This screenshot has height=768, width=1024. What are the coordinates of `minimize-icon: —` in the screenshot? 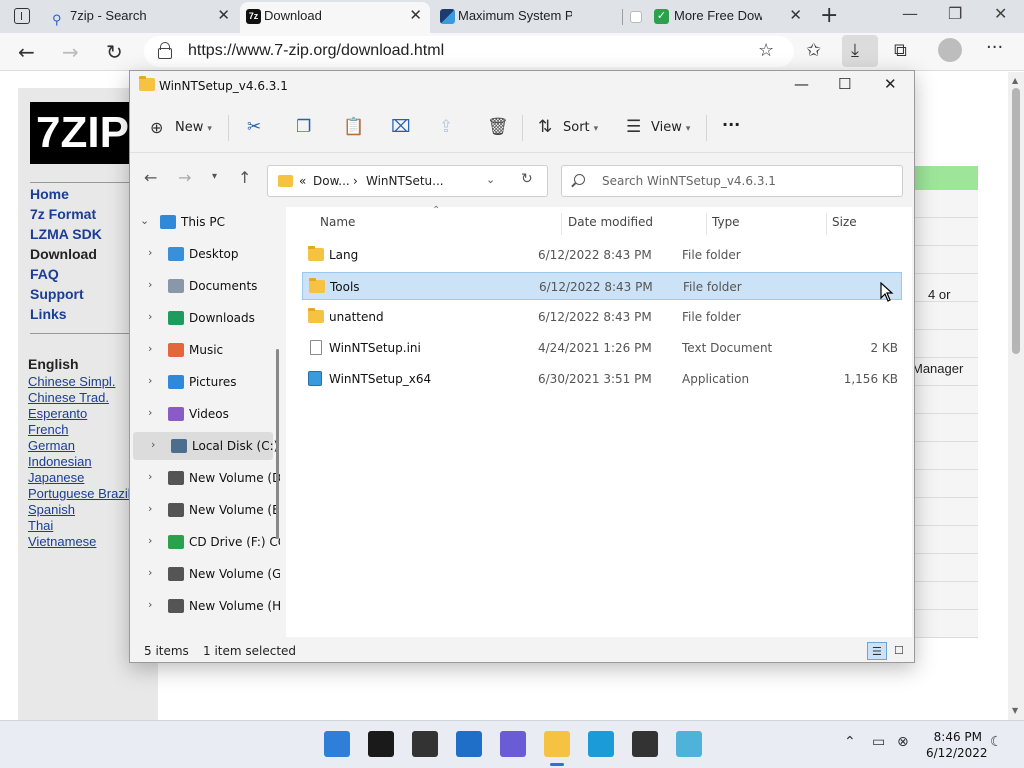 It's located at (801, 84).